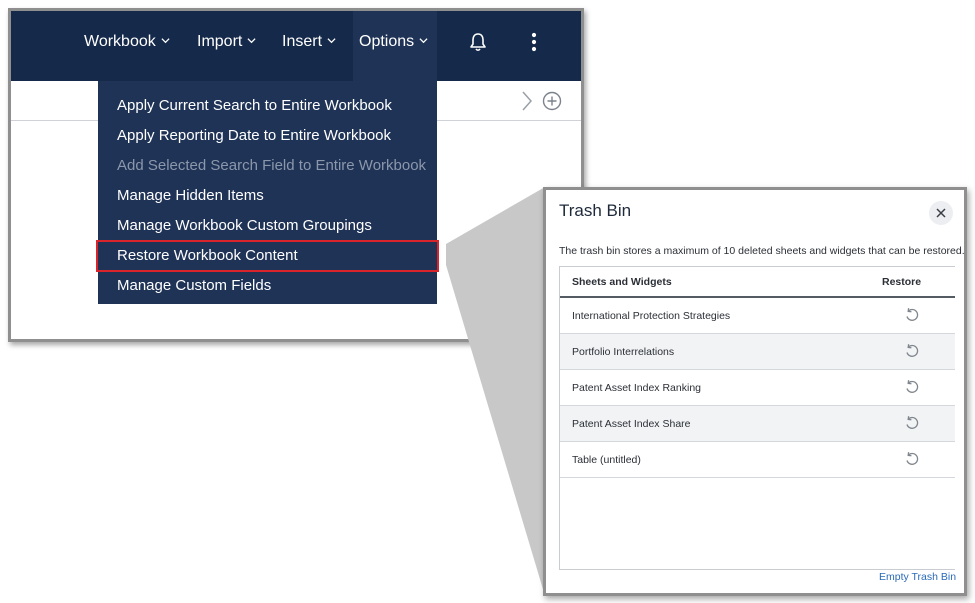 Image resolution: width=975 pixels, height=603 pixels. What do you see at coordinates (757, 388) in the screenshot?
I see `table-row: Patent Asset Index Ranking` at bounding box center [757, 388].